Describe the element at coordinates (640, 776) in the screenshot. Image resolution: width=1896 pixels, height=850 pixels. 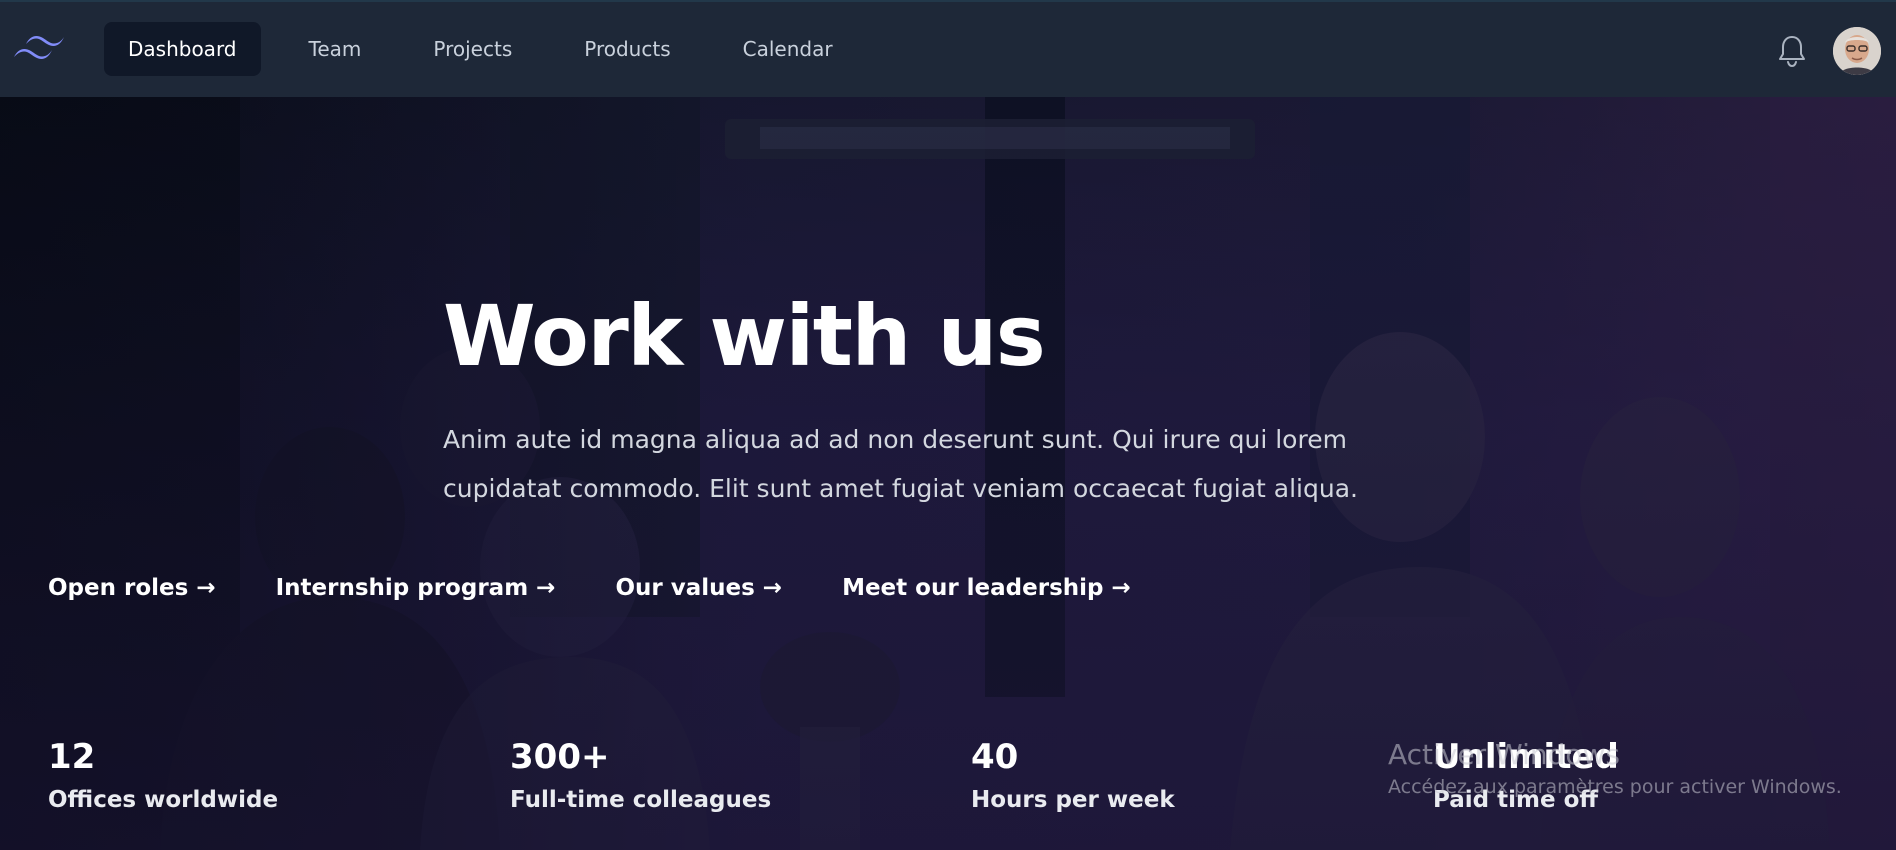
I see `stat-colleagues: 300+ Full-time colleagues` at that location.